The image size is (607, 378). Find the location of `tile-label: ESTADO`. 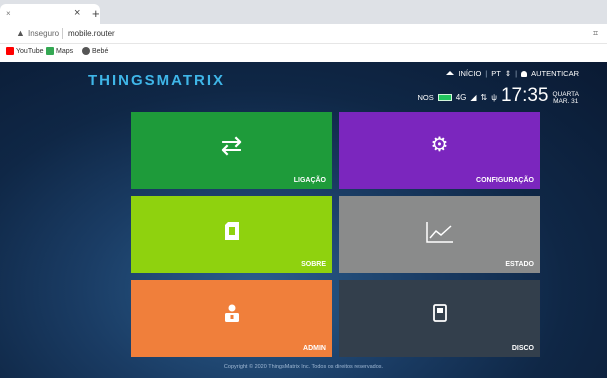

tile-label: ESTADO is located at coordinates (519, 264).